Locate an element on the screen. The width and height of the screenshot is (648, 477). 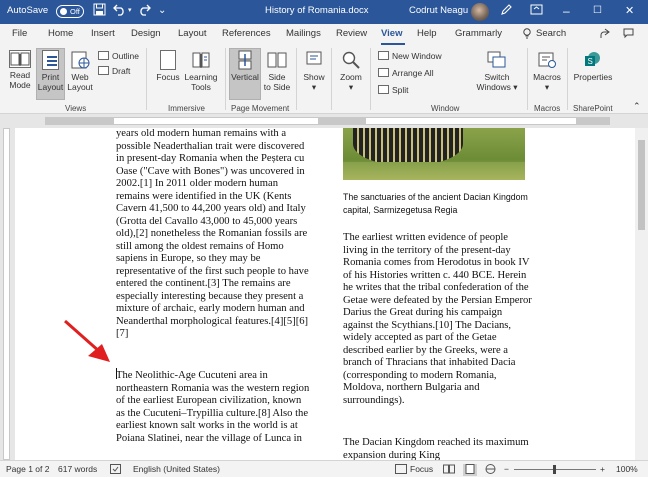
scrollbar-thumb is located at coordinates (641, 185).